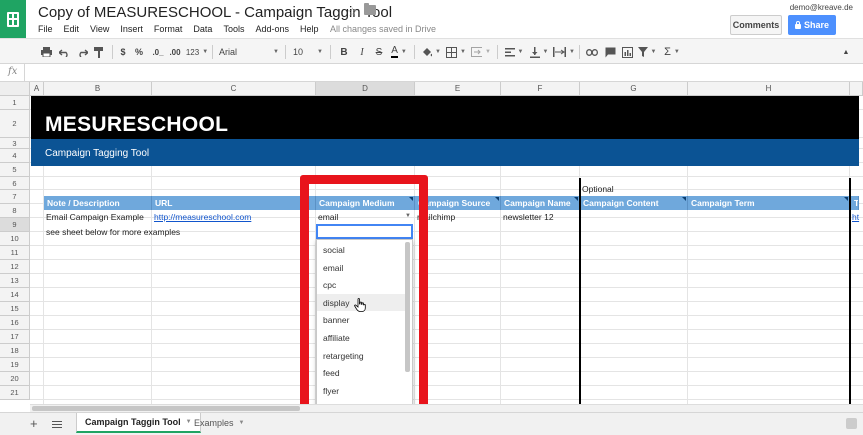 The image size is (863, 435). What do you see at coordinates (309, 29) in the screenshot?
I see `menu-help: Help` at bounding box center [309, 29].